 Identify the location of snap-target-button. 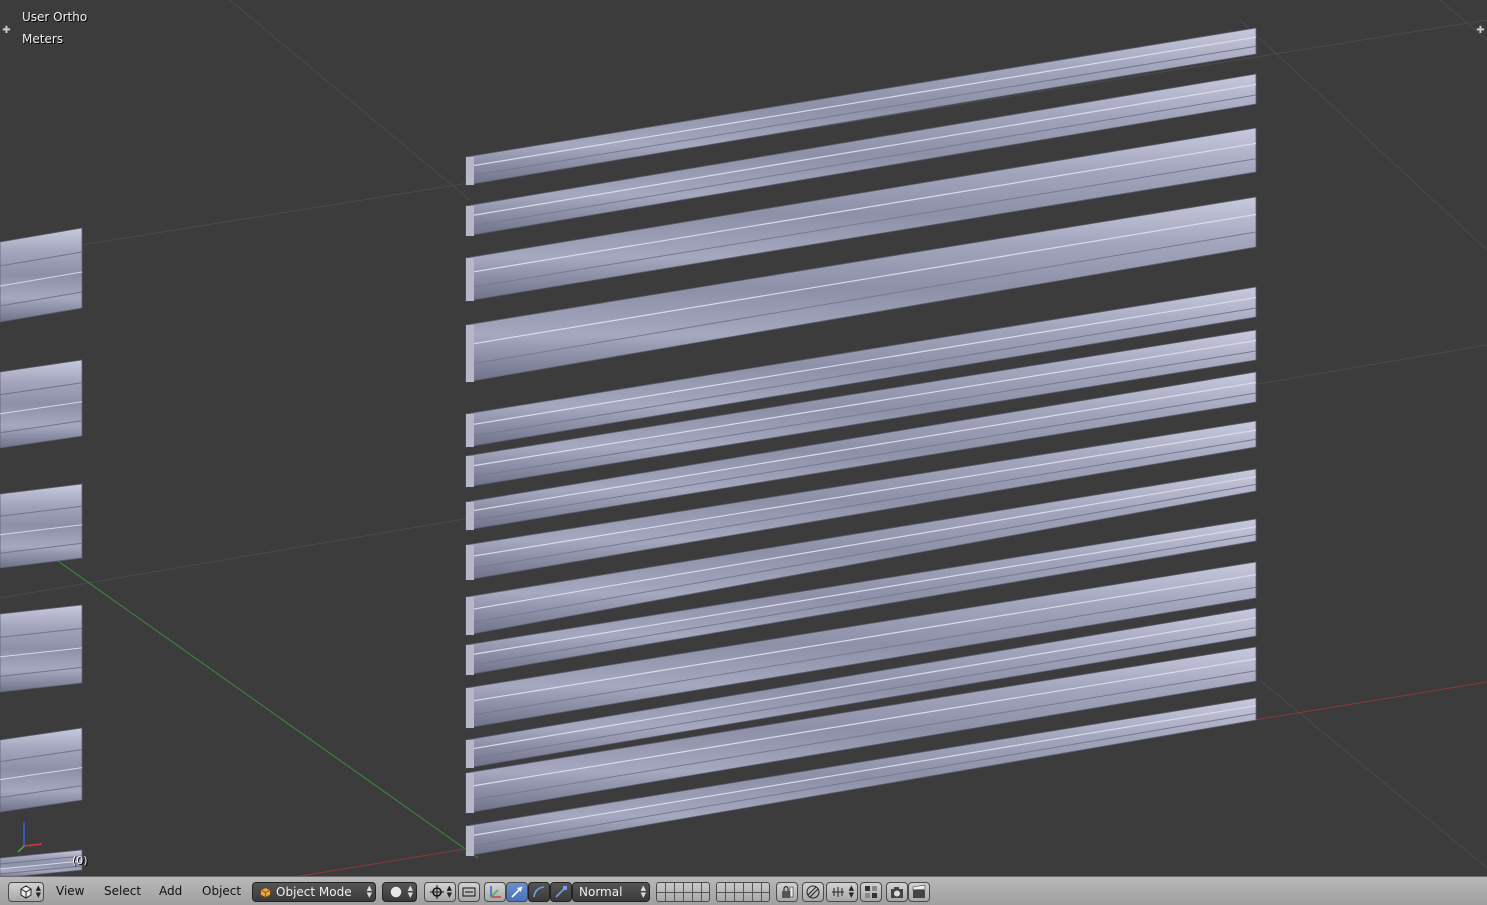
(871, 892).